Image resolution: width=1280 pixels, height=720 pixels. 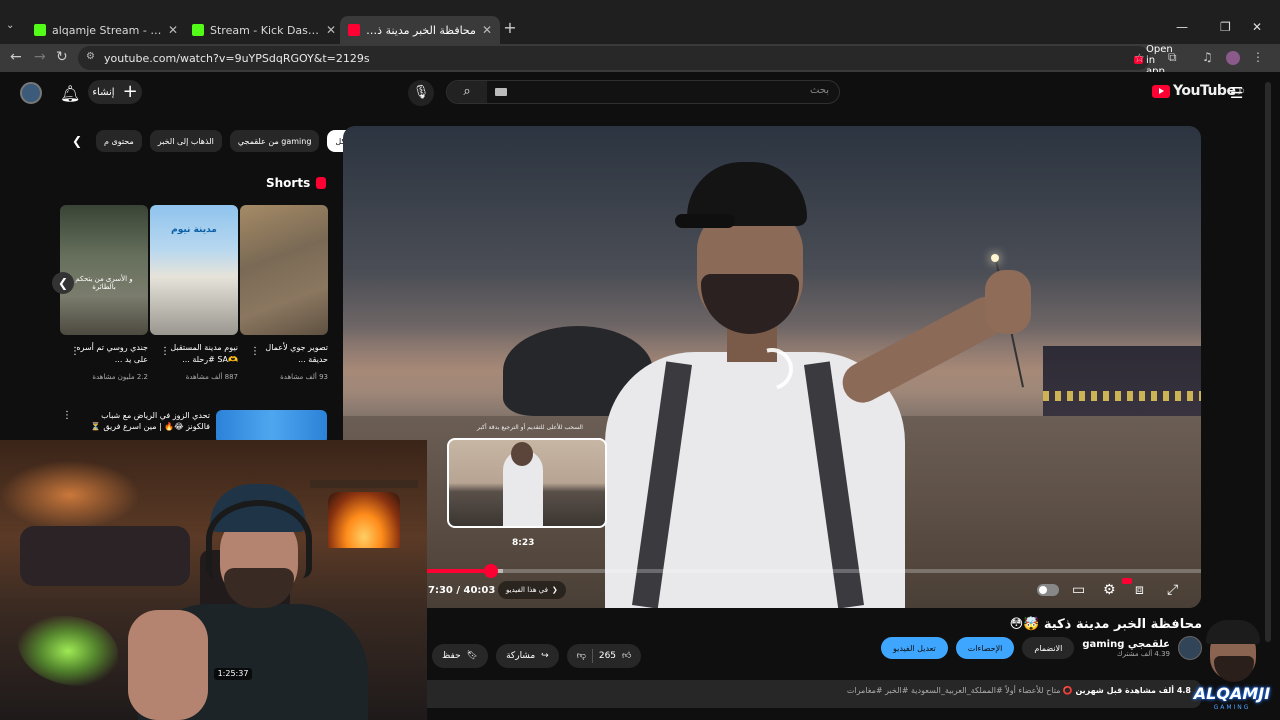 I want to click on current-time: 7:30, so click(x=440, y=590).